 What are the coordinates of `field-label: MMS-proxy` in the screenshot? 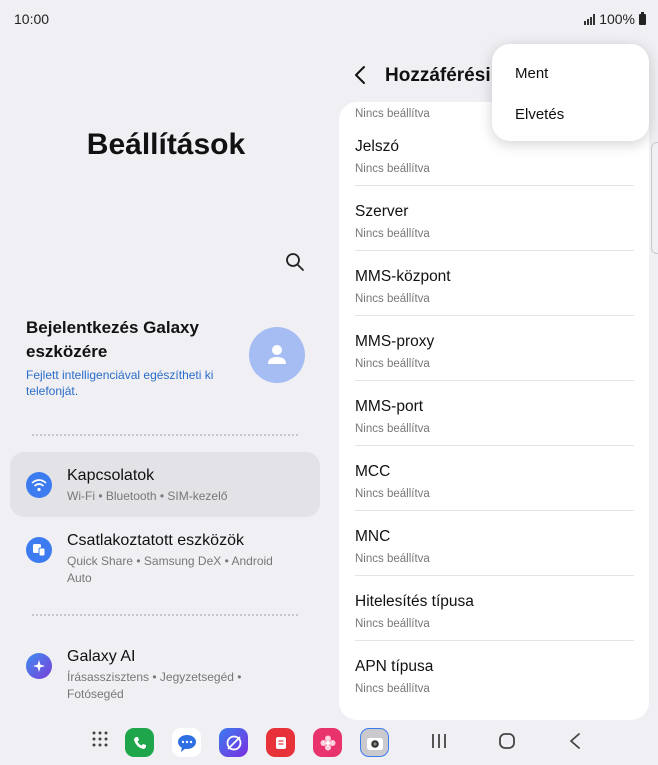 It's located at (395, 341).